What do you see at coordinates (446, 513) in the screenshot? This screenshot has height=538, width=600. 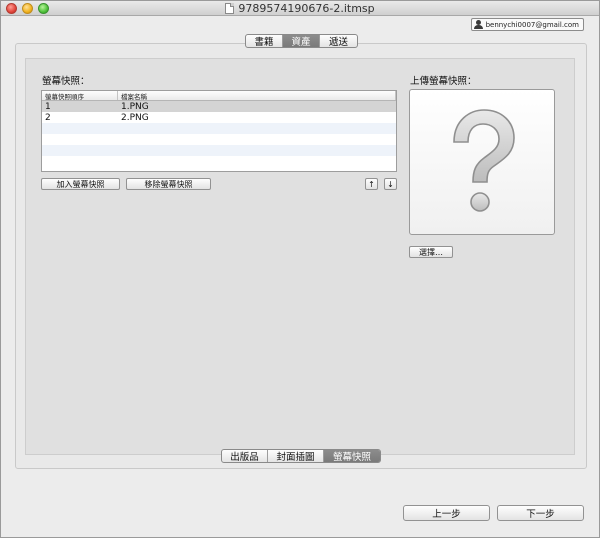 I see `back-button: 上一步` at bounding box center [446, 513].